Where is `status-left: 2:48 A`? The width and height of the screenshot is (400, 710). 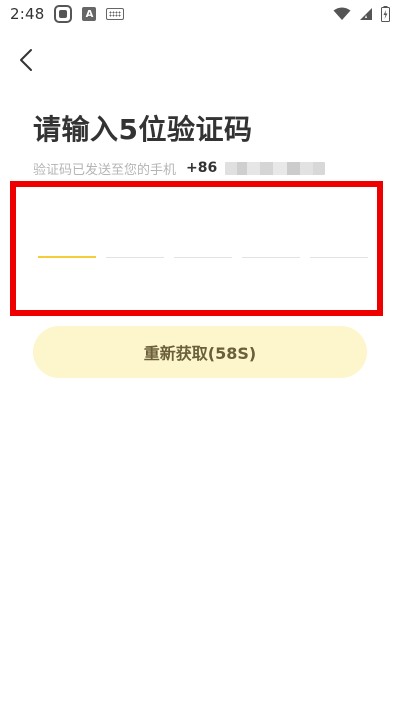 status-left: 2:48 A is located at coordinates (67, 14).